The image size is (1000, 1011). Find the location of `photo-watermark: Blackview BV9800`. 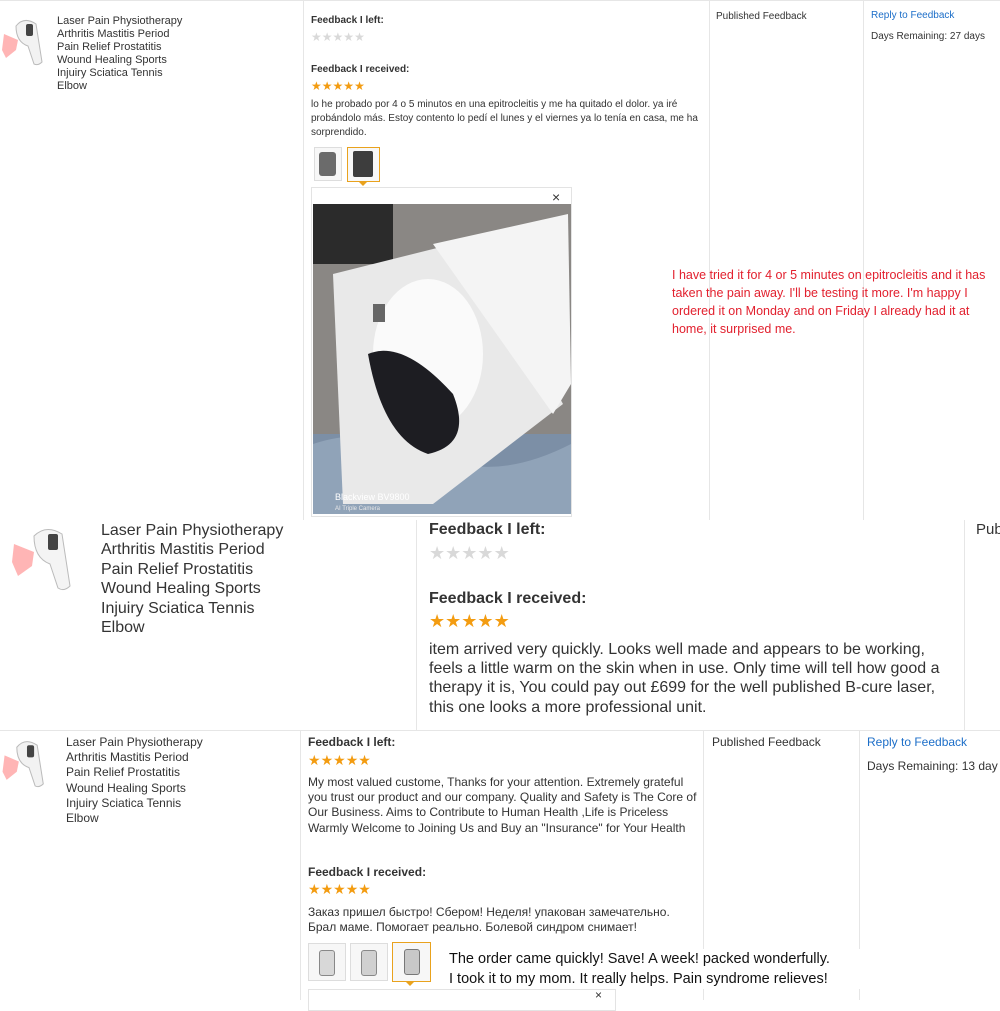

photo-watermark: Blackview BV9800 is located at coordinates (372, 497).